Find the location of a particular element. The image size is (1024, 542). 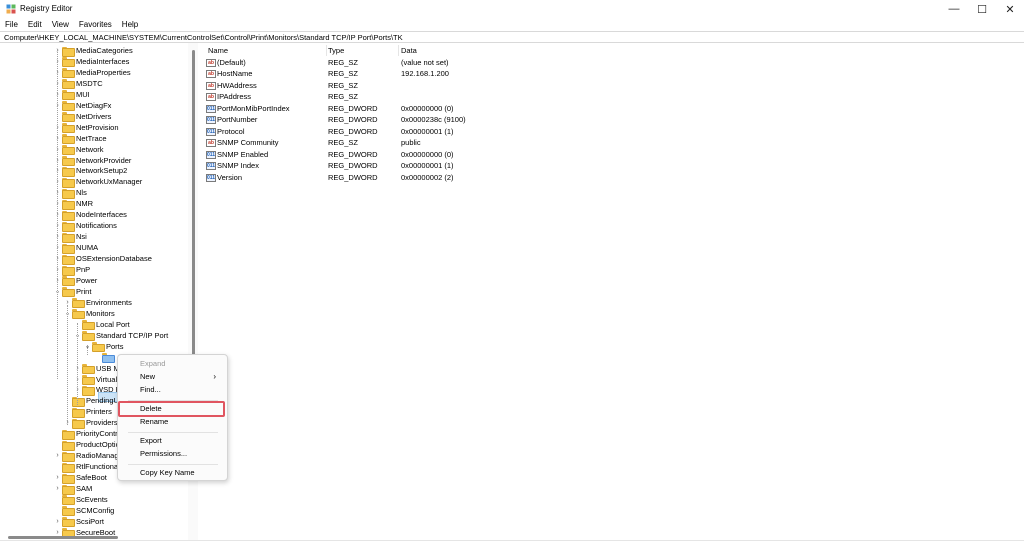

menu-item-copy-key-name: Copy Key Name is located at coordinates (167, 473).